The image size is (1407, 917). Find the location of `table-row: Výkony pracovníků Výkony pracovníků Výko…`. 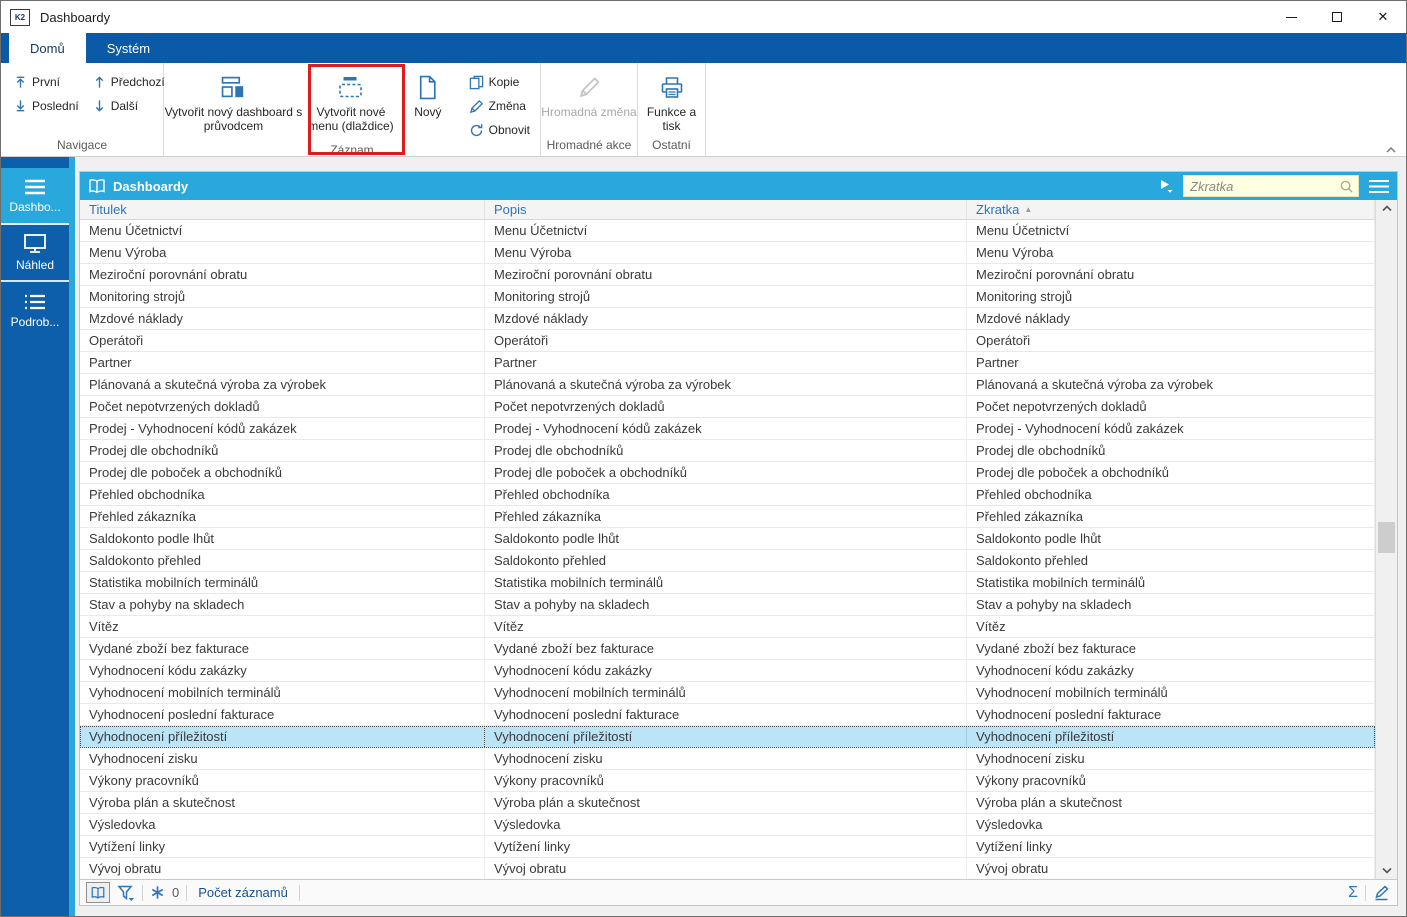

table-row: Výkony pracovníků Výkony pracovníků Výko… is located at coordinates (727, 781).